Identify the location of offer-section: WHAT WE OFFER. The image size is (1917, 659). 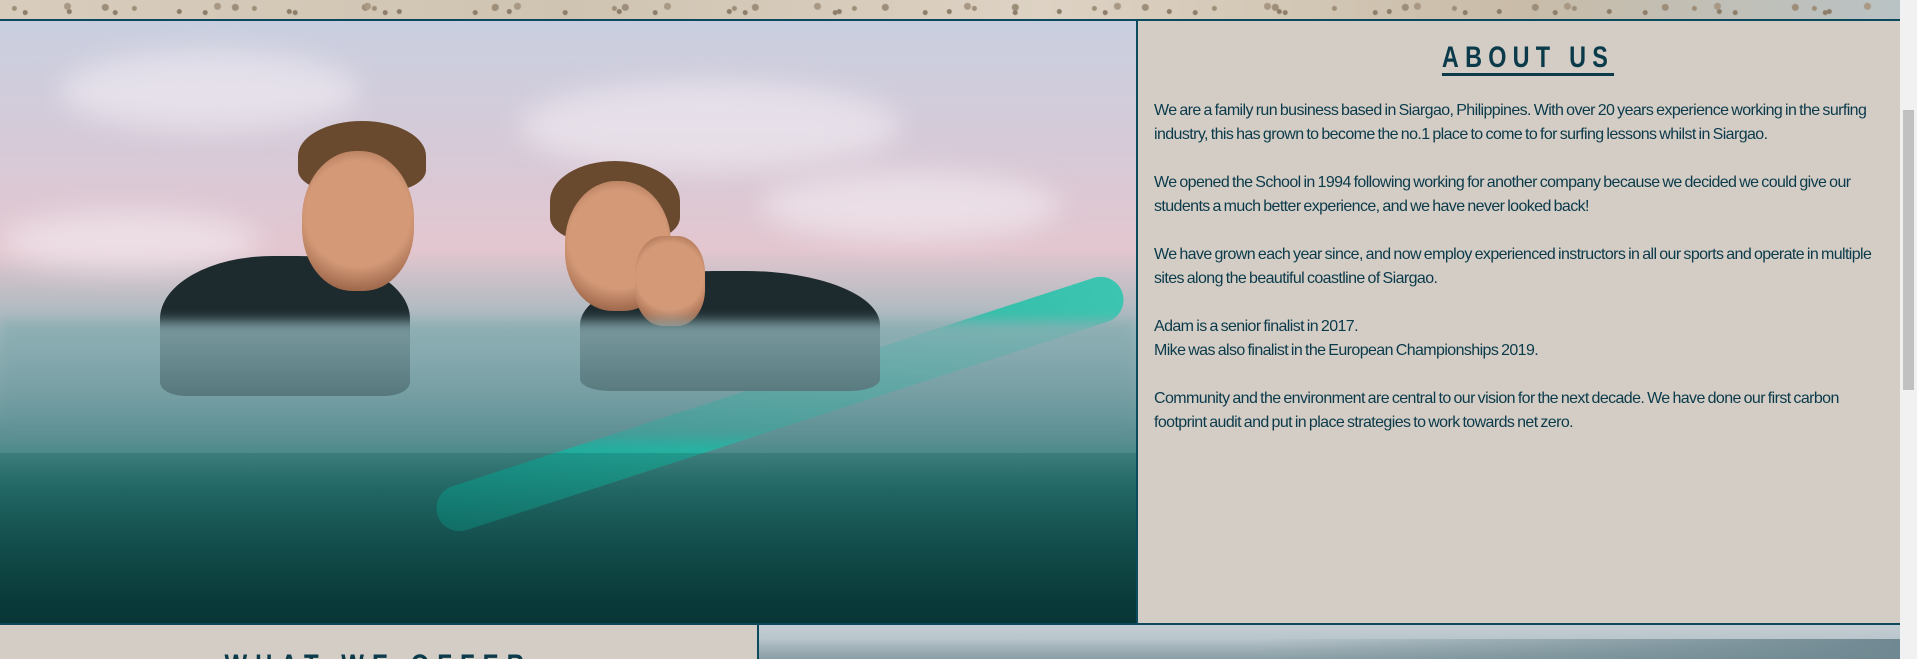
(950, 642).